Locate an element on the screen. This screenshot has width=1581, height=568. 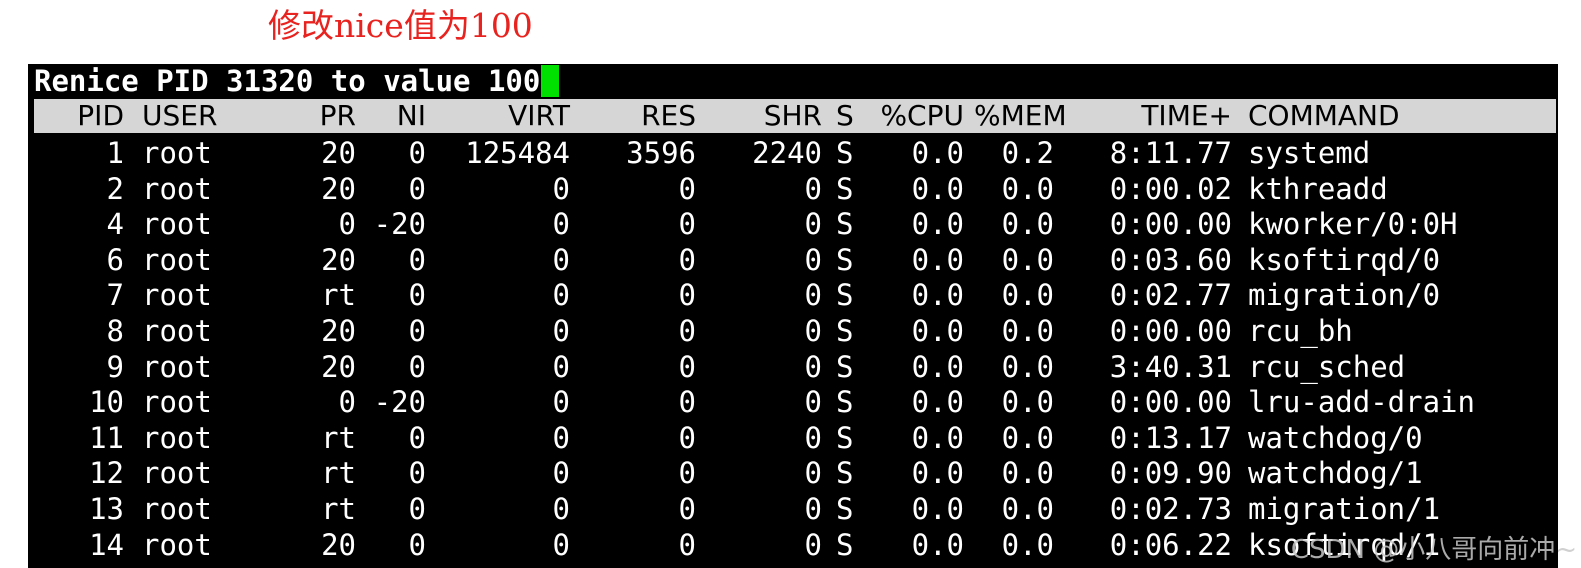
column-header-time: TIME+ is located at coordinates (1186, 115).